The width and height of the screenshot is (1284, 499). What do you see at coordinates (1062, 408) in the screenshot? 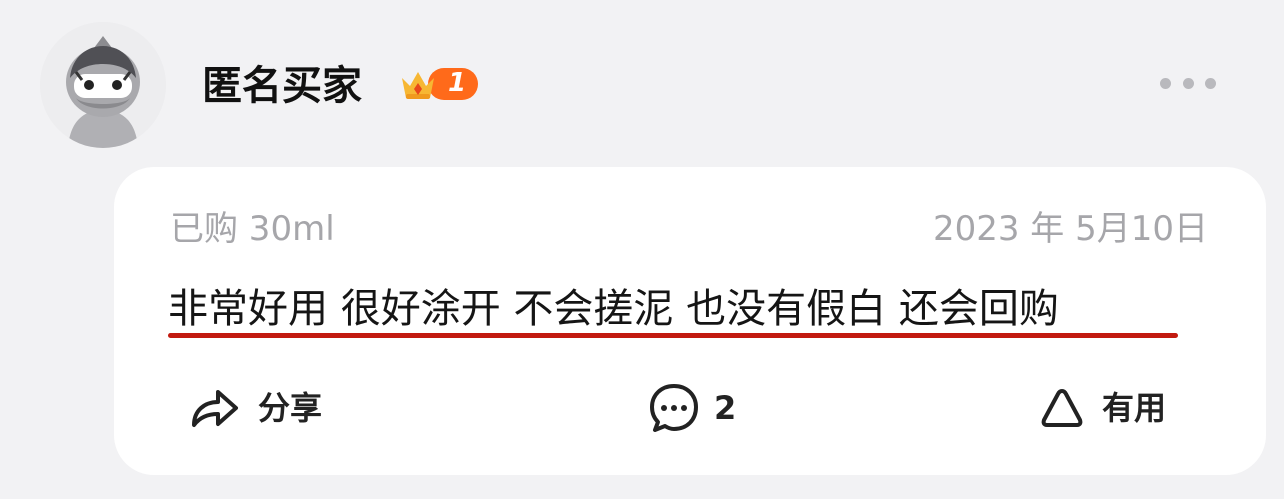
I see `triangle-thumb-icon` at bounding box center [1062, 408].